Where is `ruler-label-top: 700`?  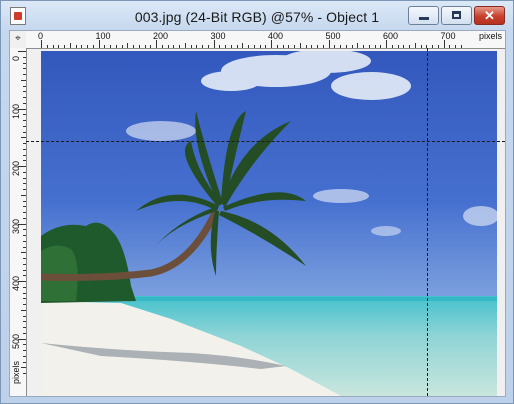
ruler-label-top: 700 is located at coordinates (448, 36).